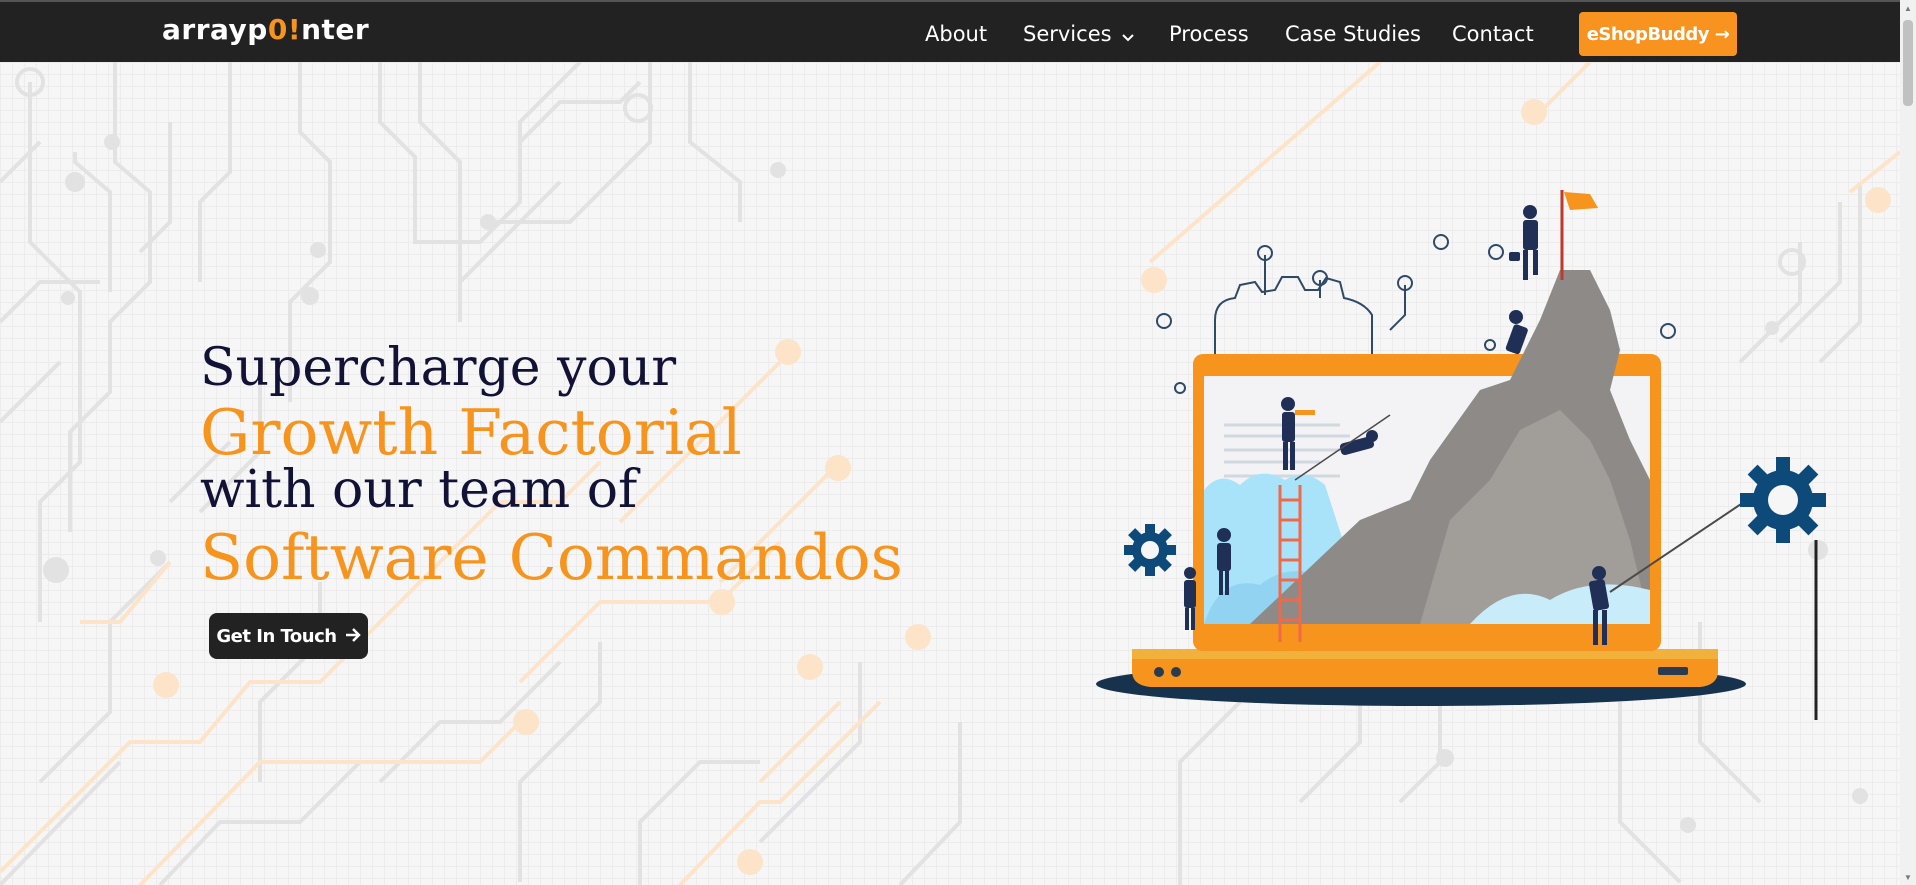 This screenshot has height=885, width=1916. What do you see at coordinates (1127, 35) in the screenshot?
I see `chevron-down-icon` at bounding box center [1127, 35].